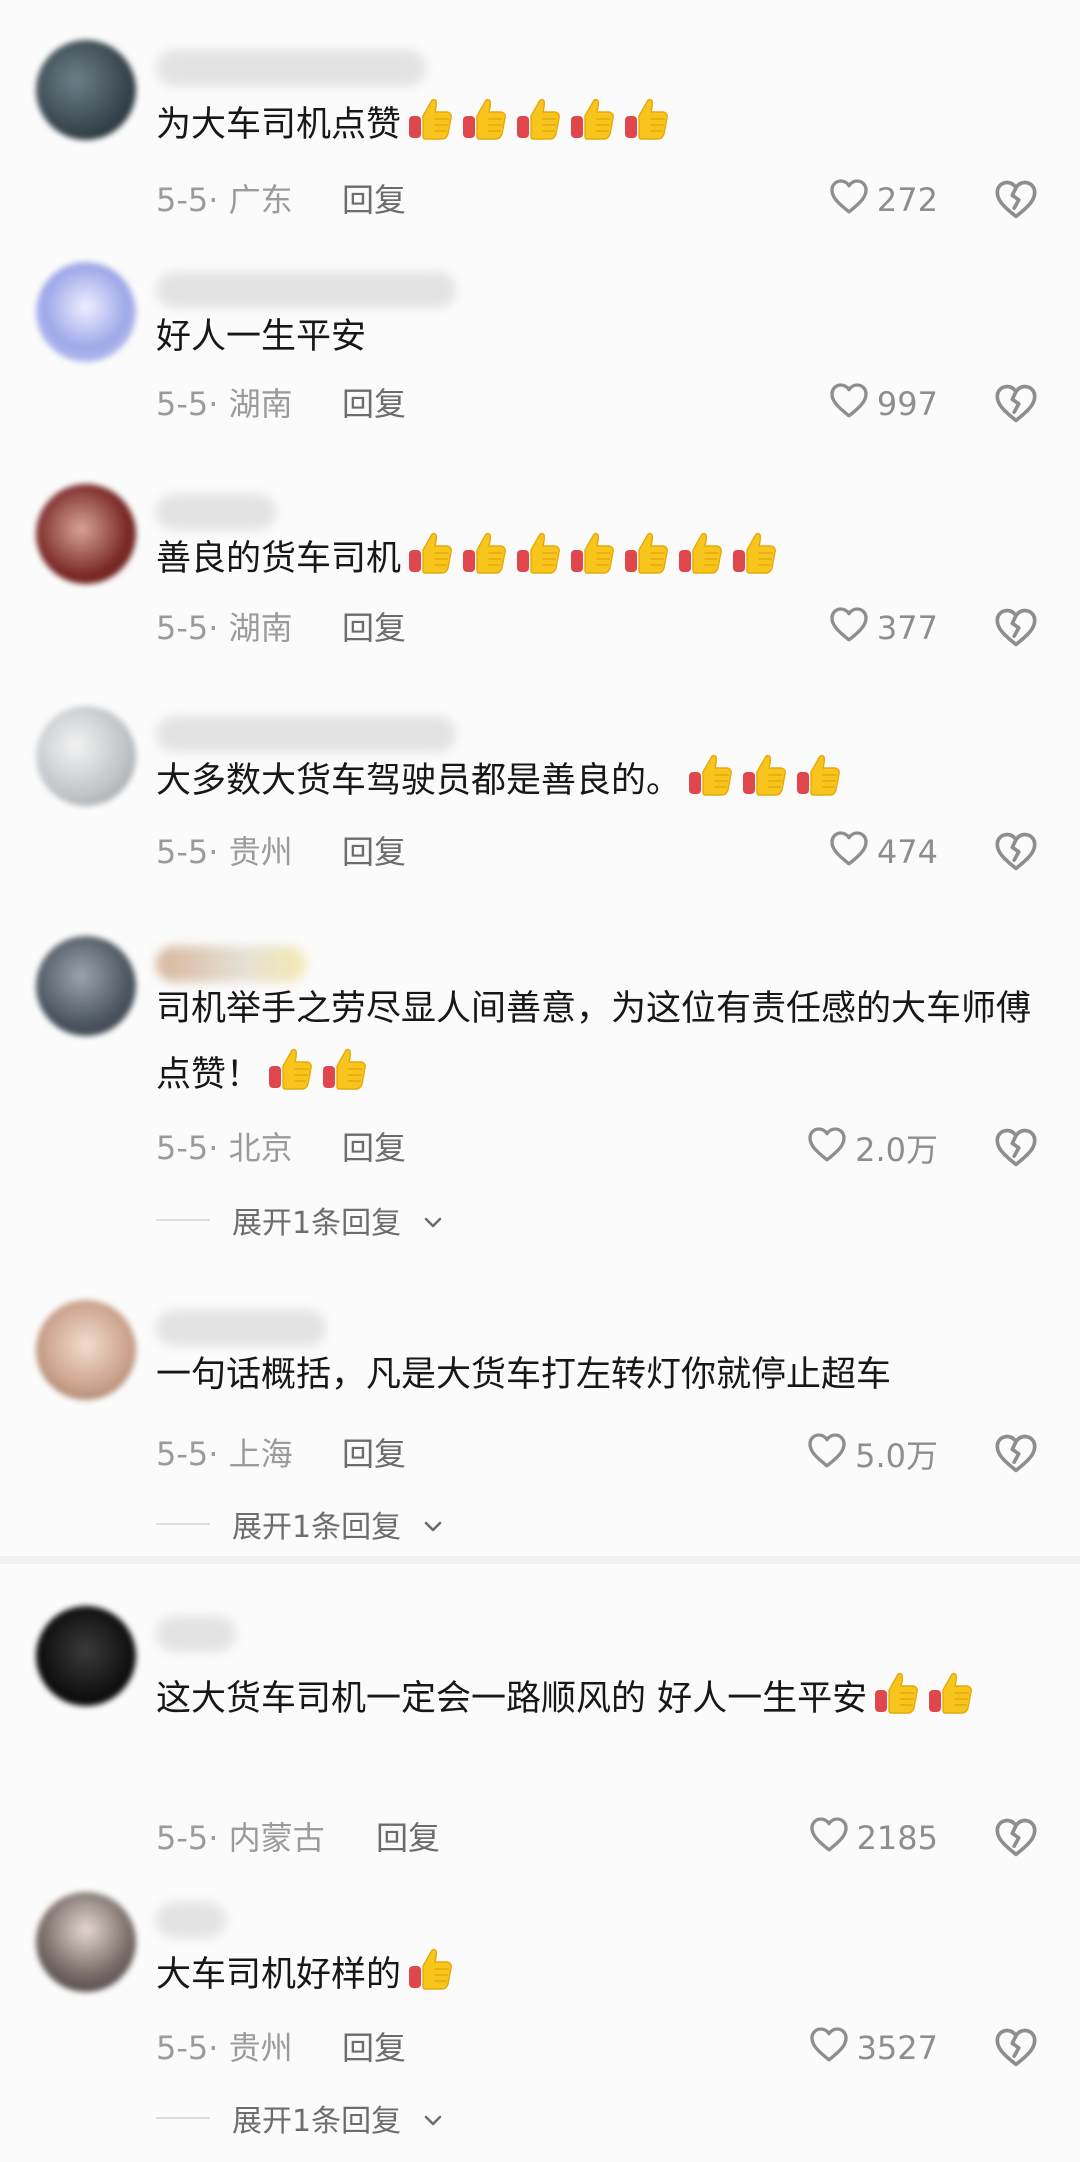 Image resolution: width=1080 pixels, height=2162 pixels. Describe the element at coordinates (907, 200) in the screenshot. I see `like-count: 272` at that location.